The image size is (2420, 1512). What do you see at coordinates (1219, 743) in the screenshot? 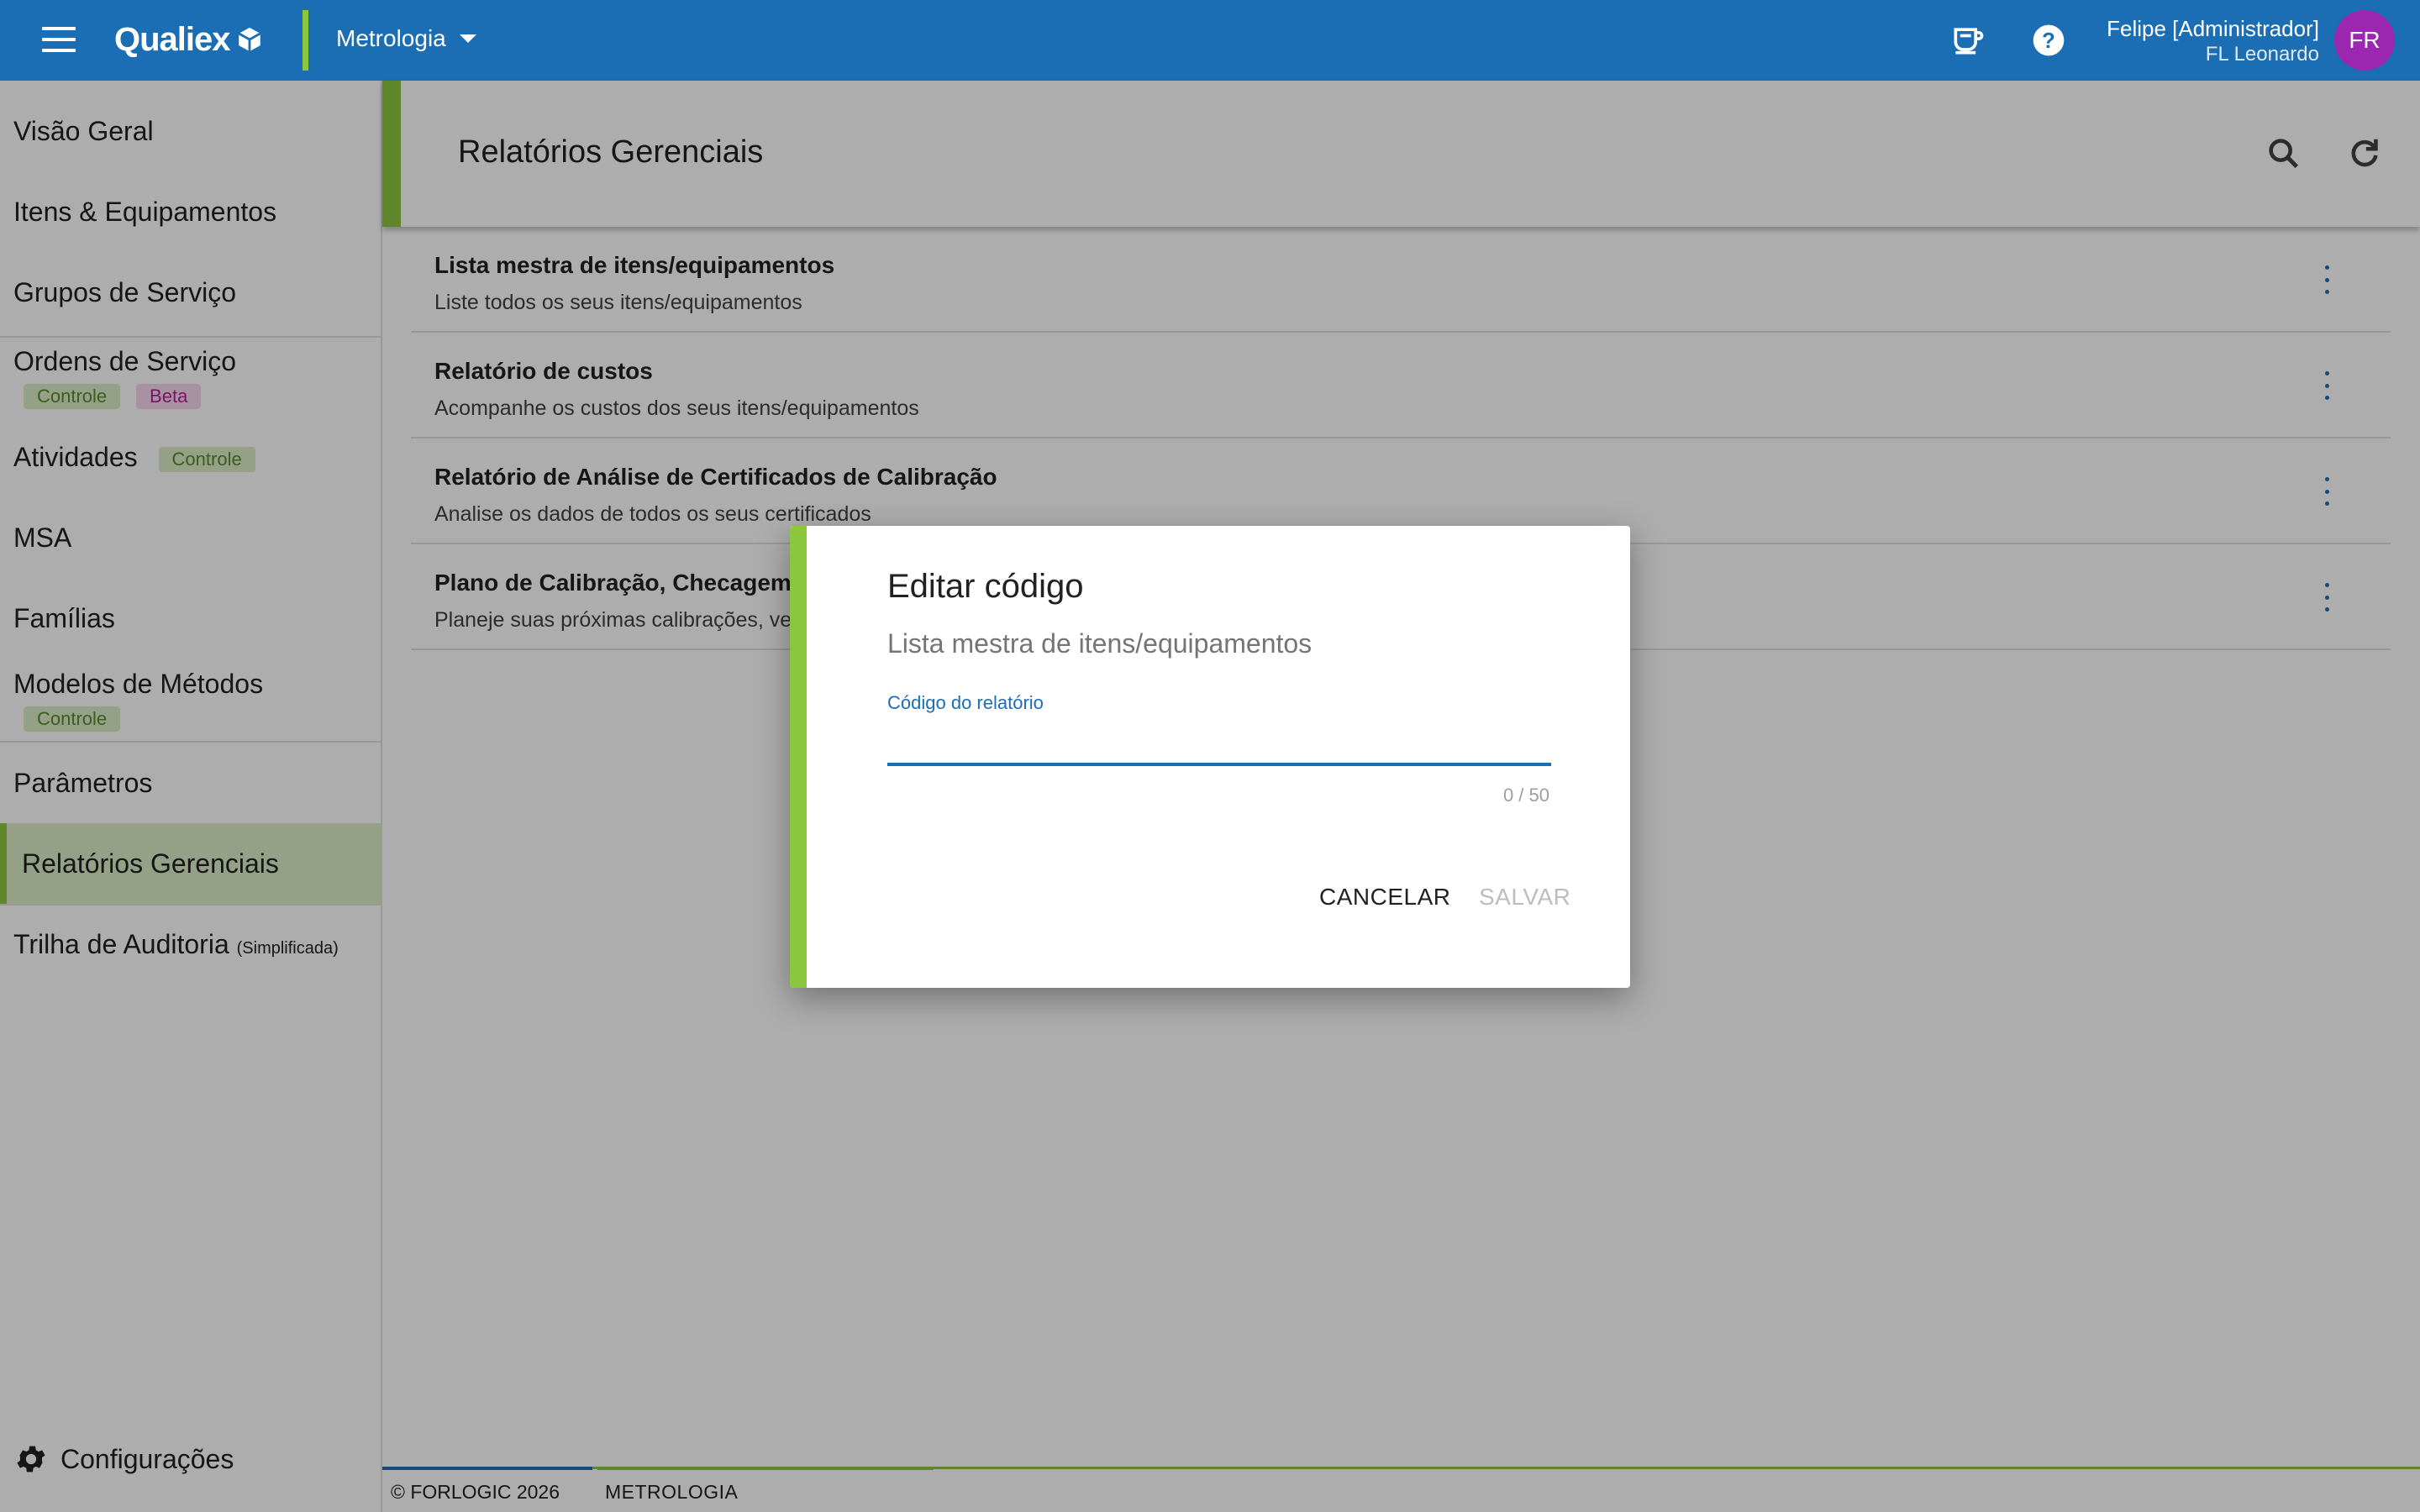
I see `report-code-input` at bounding box center [1219, 743].